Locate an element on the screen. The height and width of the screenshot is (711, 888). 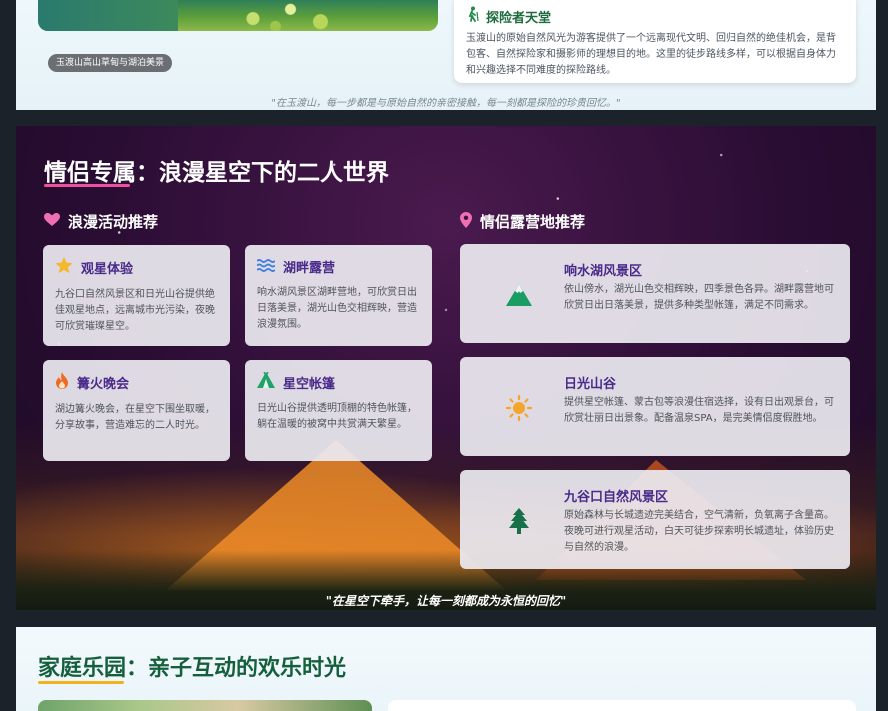
activity-card-header: 观星体验 is located at coordinates (136, 267).